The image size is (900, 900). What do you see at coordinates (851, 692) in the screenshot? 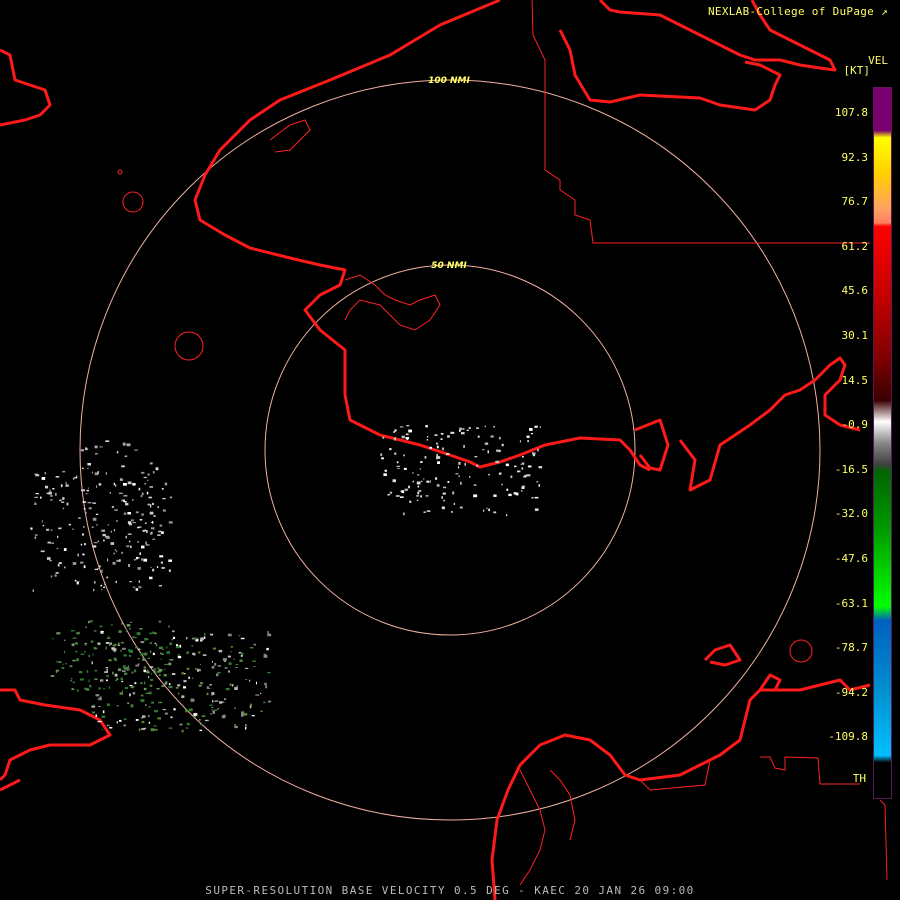
I see `legend-tick: -94.2` at bounding box center [851, 692].